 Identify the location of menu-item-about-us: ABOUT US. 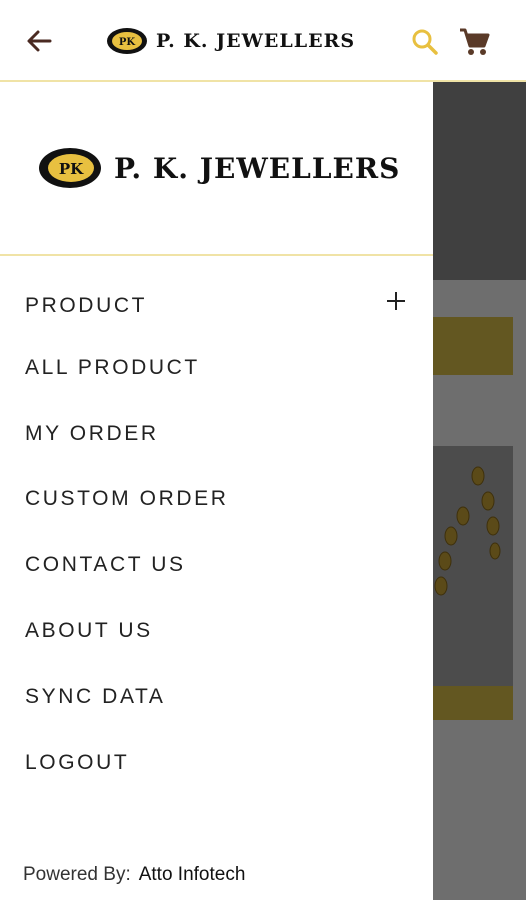
(220, 631).